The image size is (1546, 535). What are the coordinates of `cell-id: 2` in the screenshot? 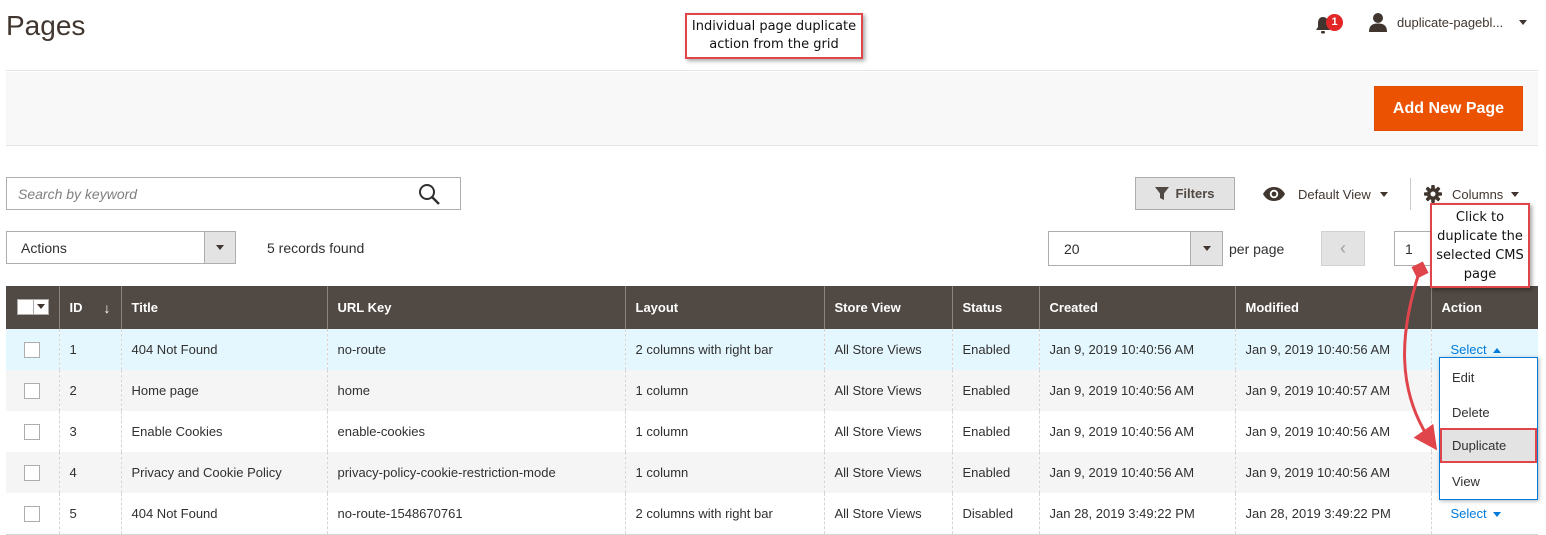 It's located at (89, 390).